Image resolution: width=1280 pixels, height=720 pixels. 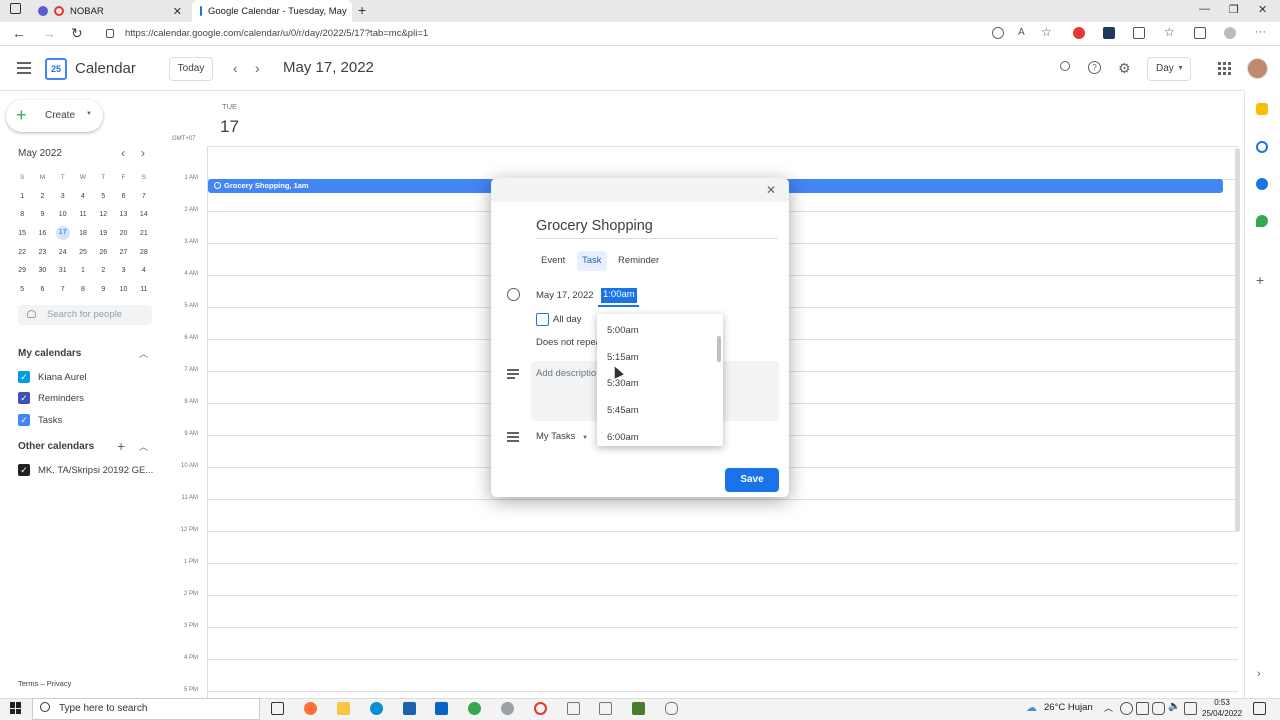 What do you see at coordinates (85, 315) in the screenshot?
I see `search-people-input: Search for people` at bounding box center [85, 315].